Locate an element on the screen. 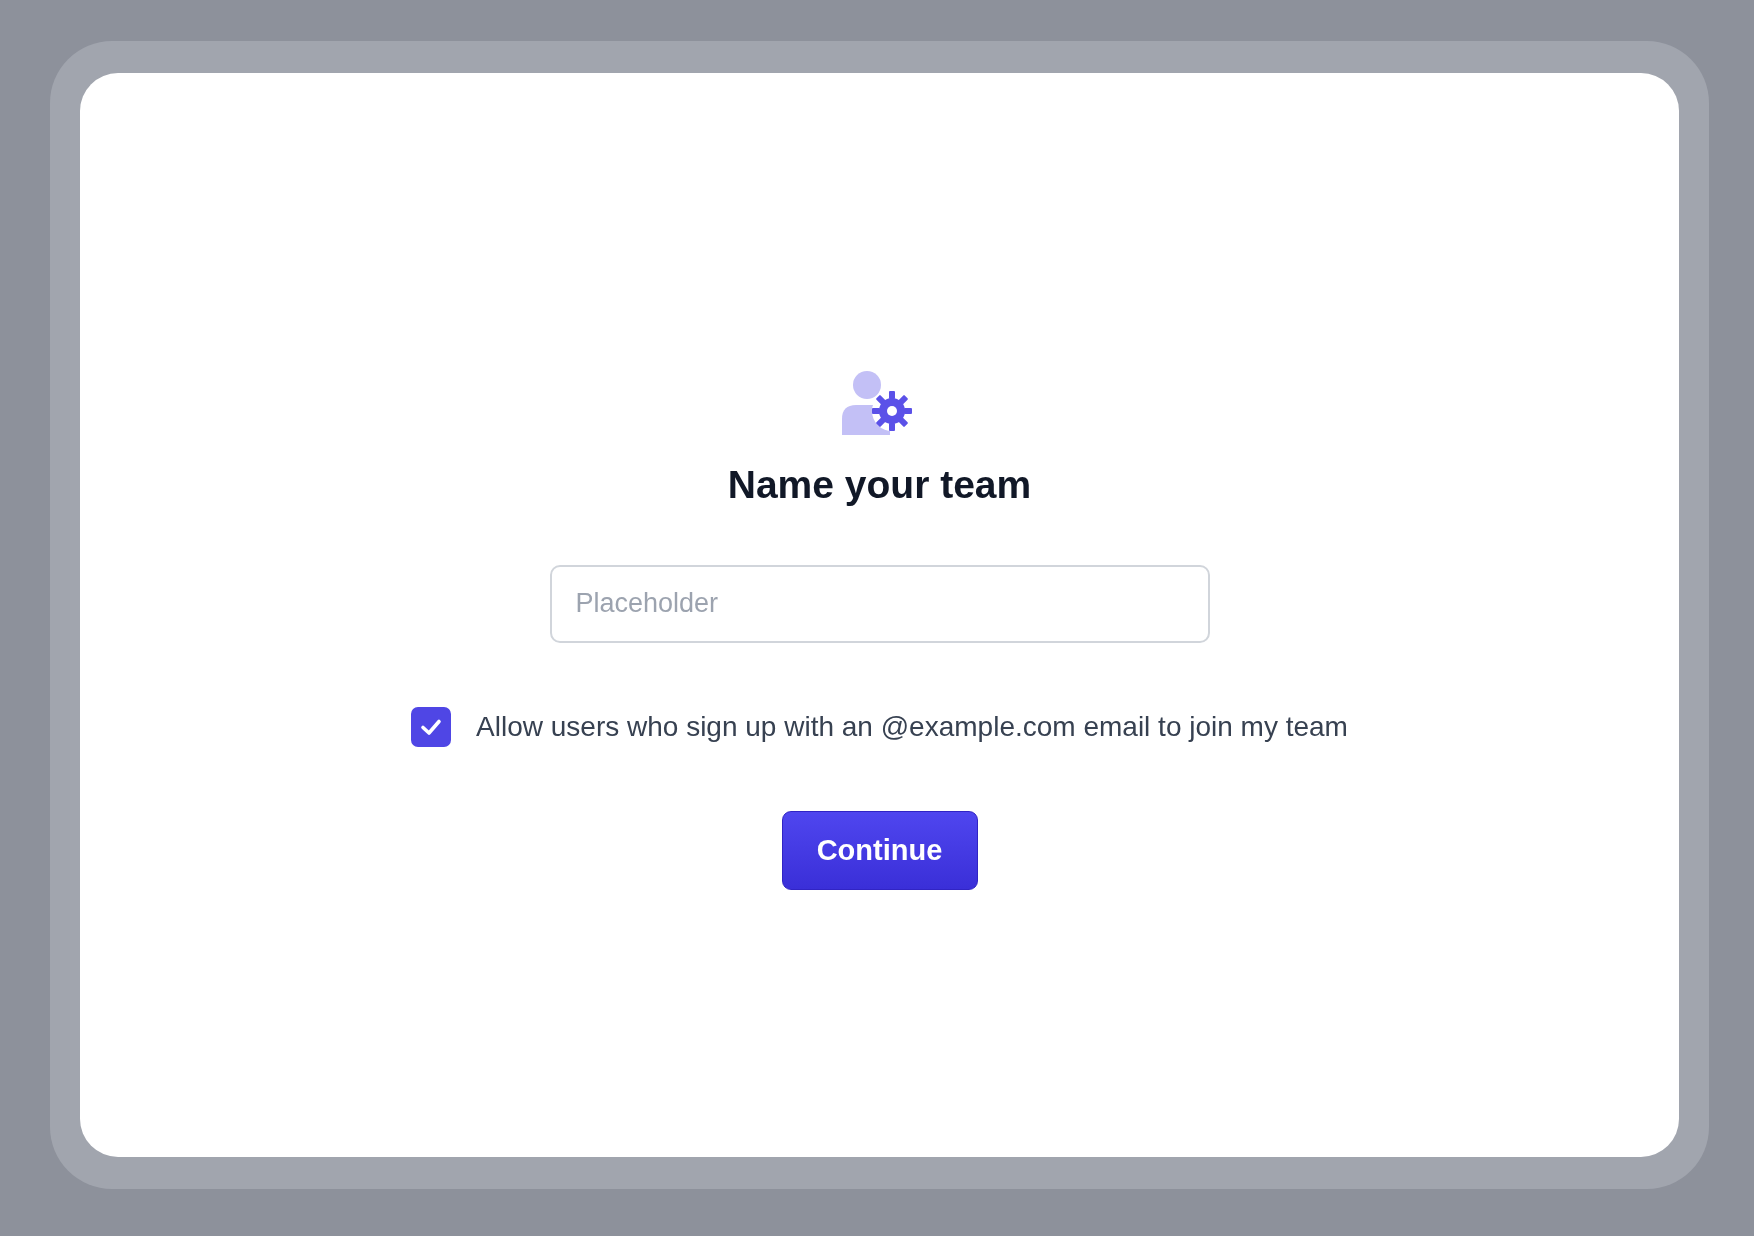  checkbox-label: Allow users who sign up with an @example.com email to join my team is located at coordinates (912, 726).